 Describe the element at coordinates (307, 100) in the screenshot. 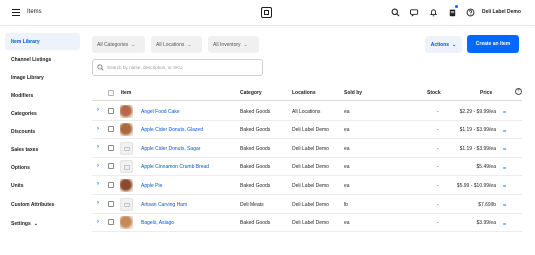

I see `table-header-divider` at that location.